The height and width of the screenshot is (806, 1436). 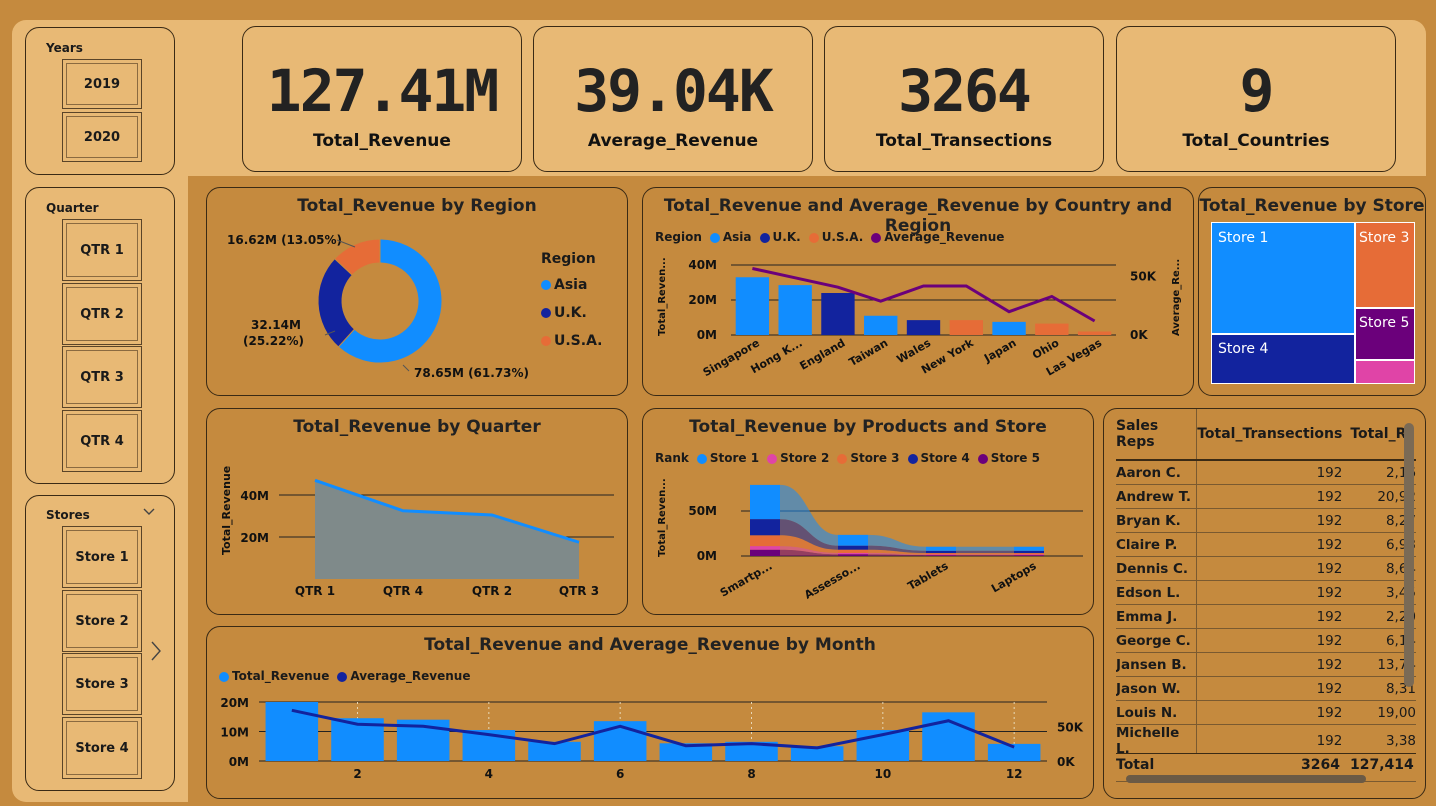 I want to click on store-4-button: Store 4, so click(x=102, y=748).